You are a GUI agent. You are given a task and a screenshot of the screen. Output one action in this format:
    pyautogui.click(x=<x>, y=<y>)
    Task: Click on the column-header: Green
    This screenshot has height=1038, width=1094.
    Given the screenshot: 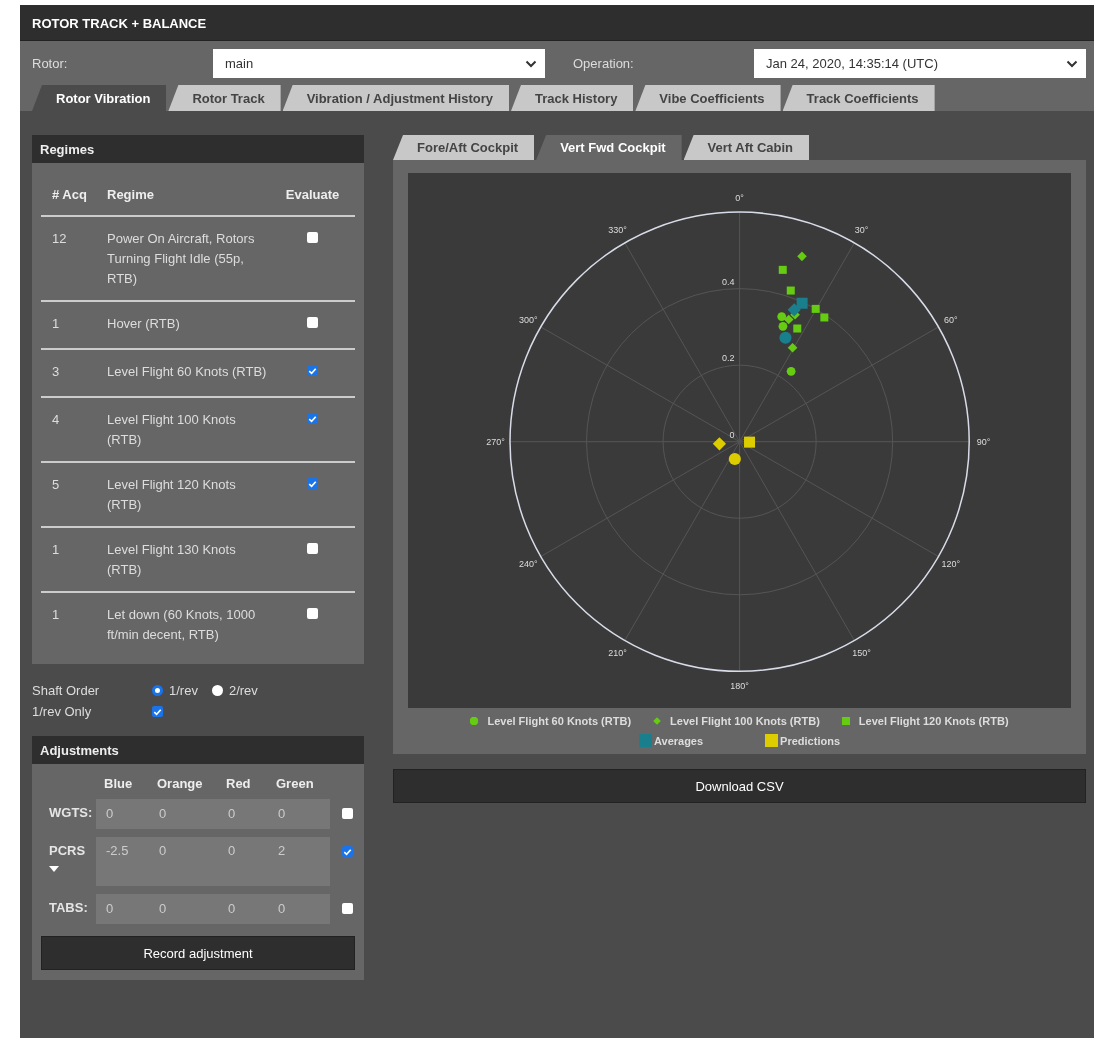 What is the action you would take?
    pyautogui.click(x=295, y=783)
    